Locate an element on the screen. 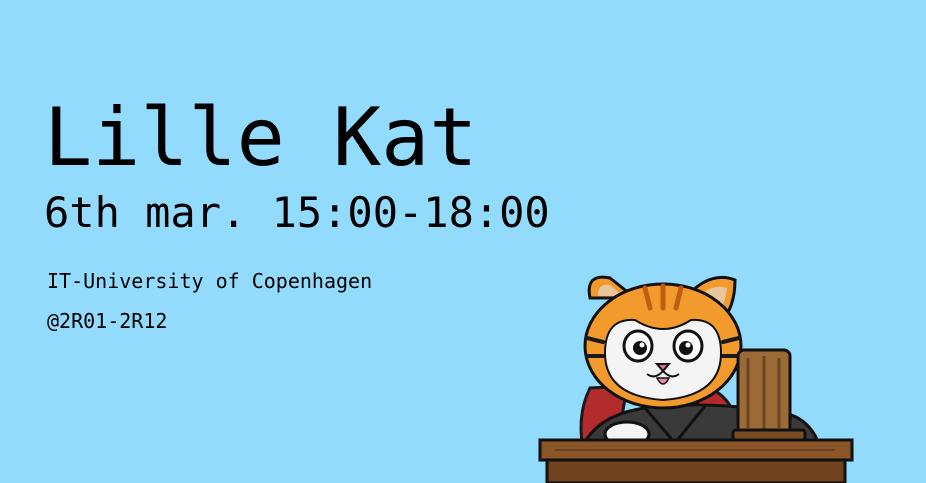  event-title: Lille Kat is located at coordinates (261, 137).